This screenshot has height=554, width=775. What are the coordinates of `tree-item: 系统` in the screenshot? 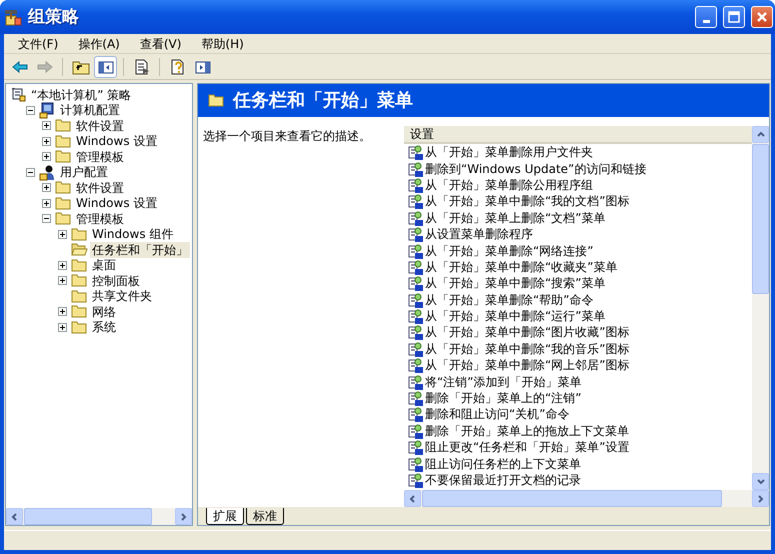 It's located at (104, 327).